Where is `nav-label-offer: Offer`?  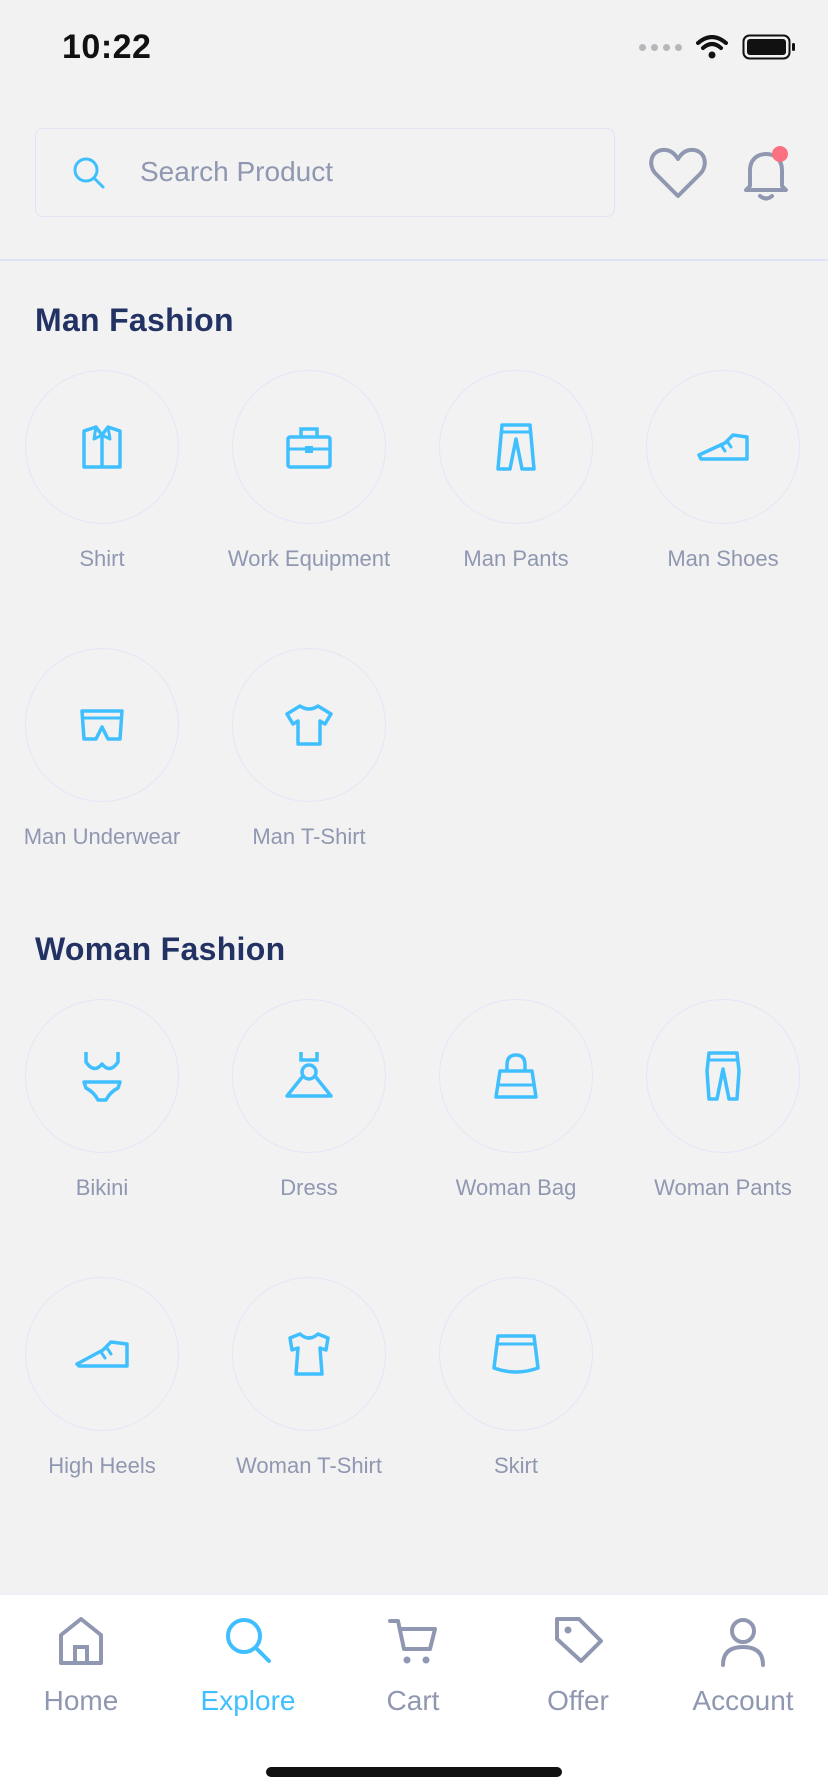 nav-label-offer: Offer is located at coordinates (578, 1700).